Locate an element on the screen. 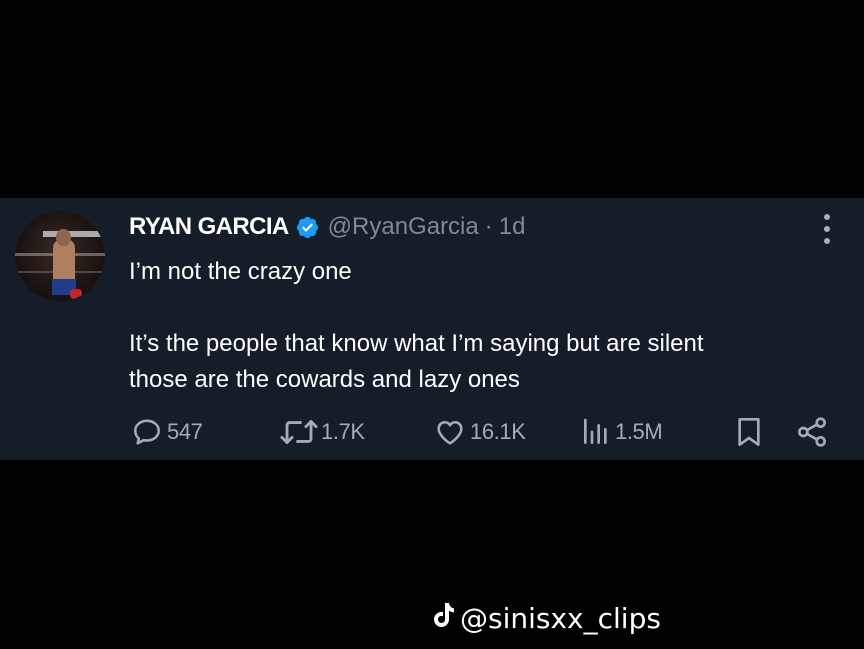  avatar is located at coordinates (60, 256).